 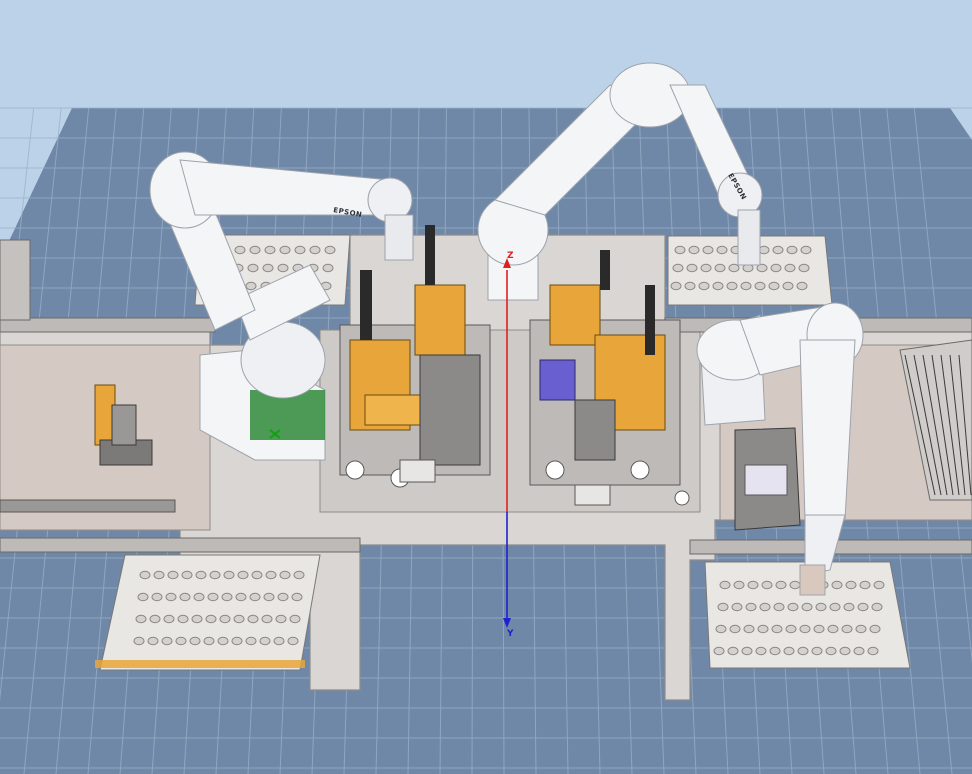 What do you see at coordinates (510, 256) in the screenshot?
I see `z-axis-label: Z` at bounding box center [510, 256].